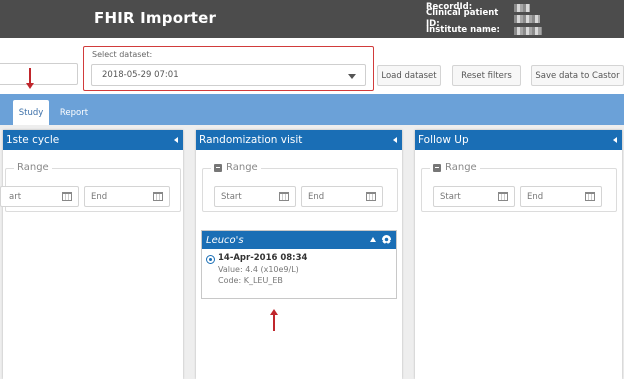 This screenshot has width=624, height=379. Describe the element at coordinates (263, 258) in the screenshot. I see `observation-date: 14-Apr-2016 08:34` at that location.